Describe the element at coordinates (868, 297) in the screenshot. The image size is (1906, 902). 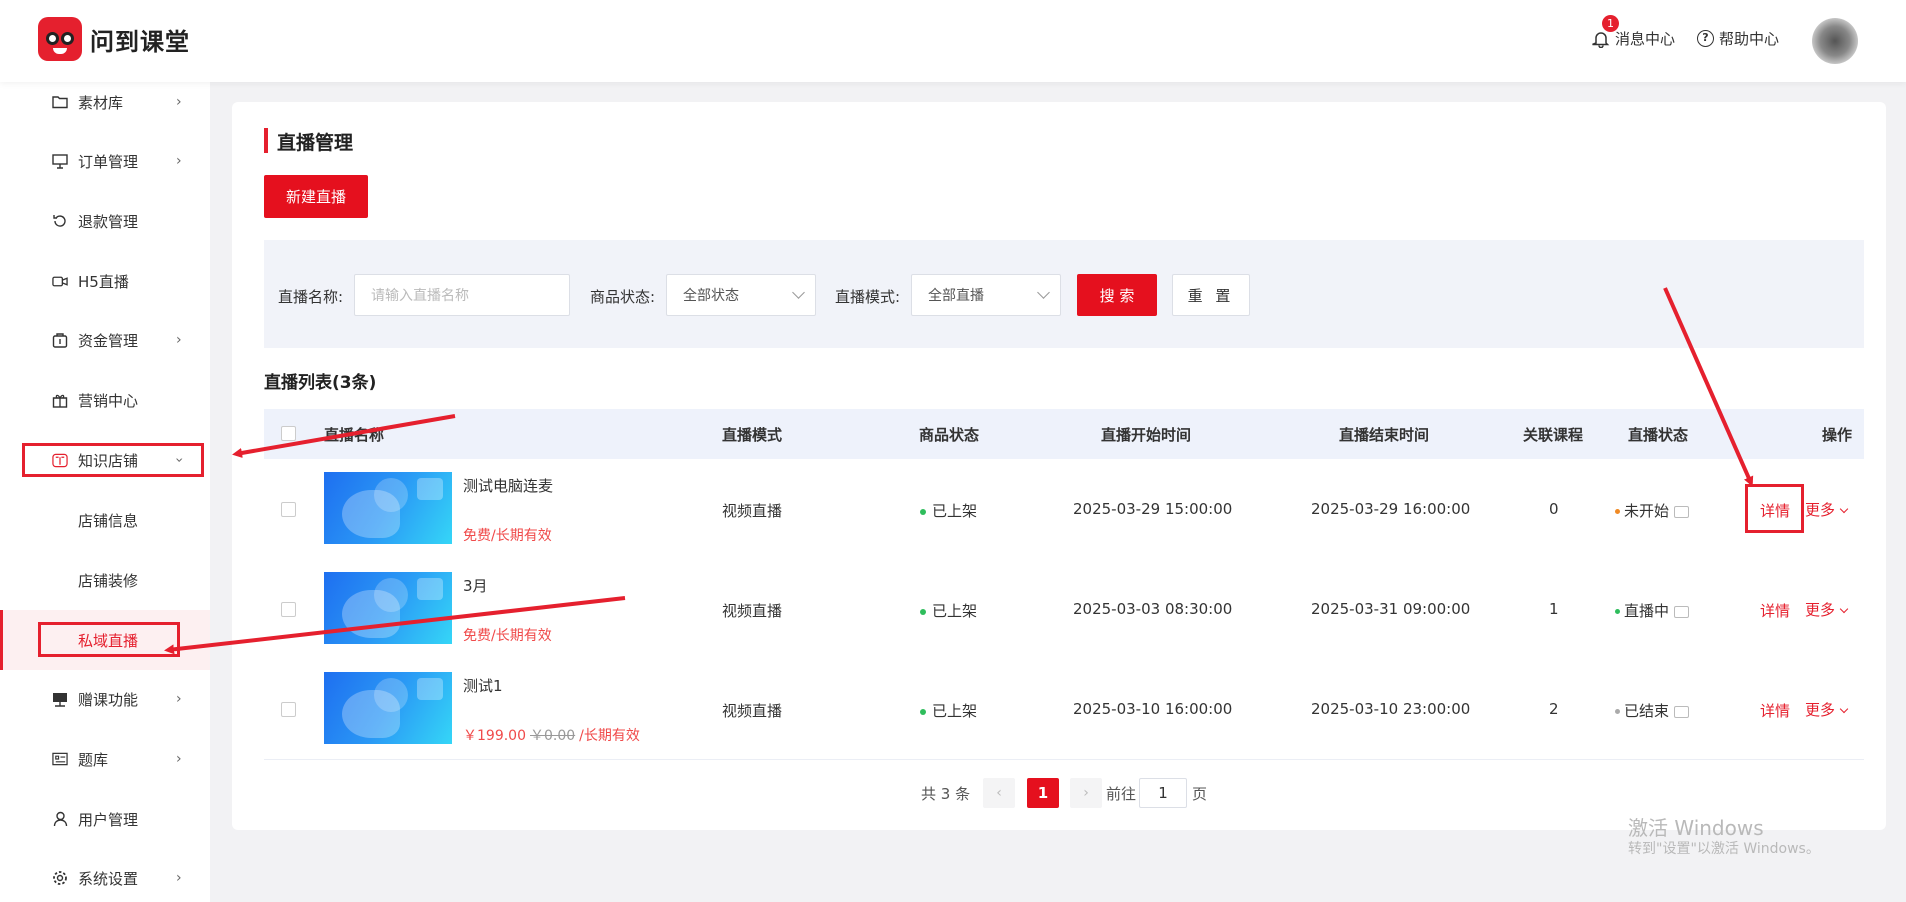
I see `live-mode-label: 直播模式:` at that location.